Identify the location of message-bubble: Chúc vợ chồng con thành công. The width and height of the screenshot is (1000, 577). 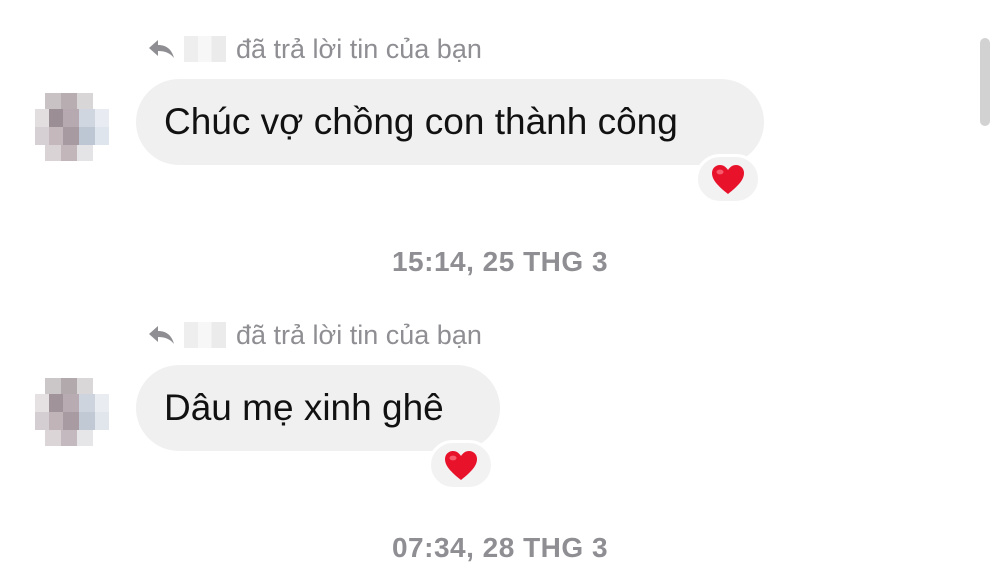
(450, 122).